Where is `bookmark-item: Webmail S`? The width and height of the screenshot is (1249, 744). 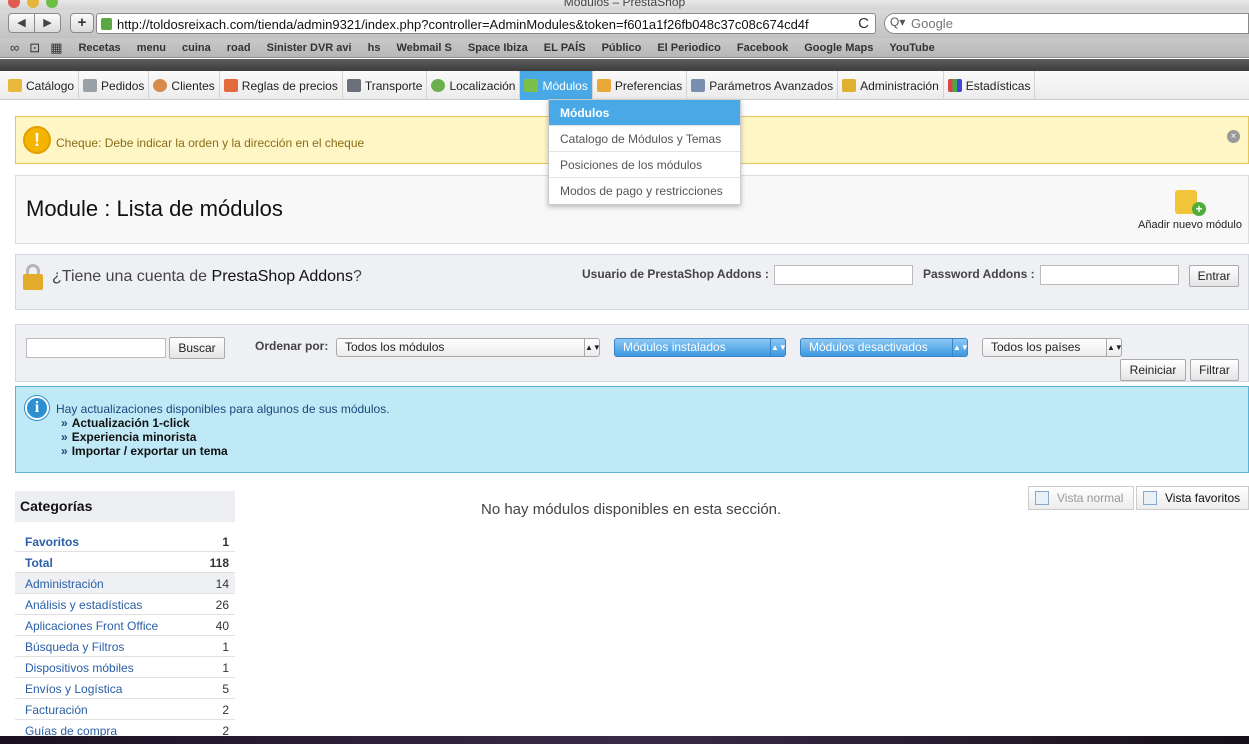 bookmark-item: Webmail S is located at coordinates (423, 48).